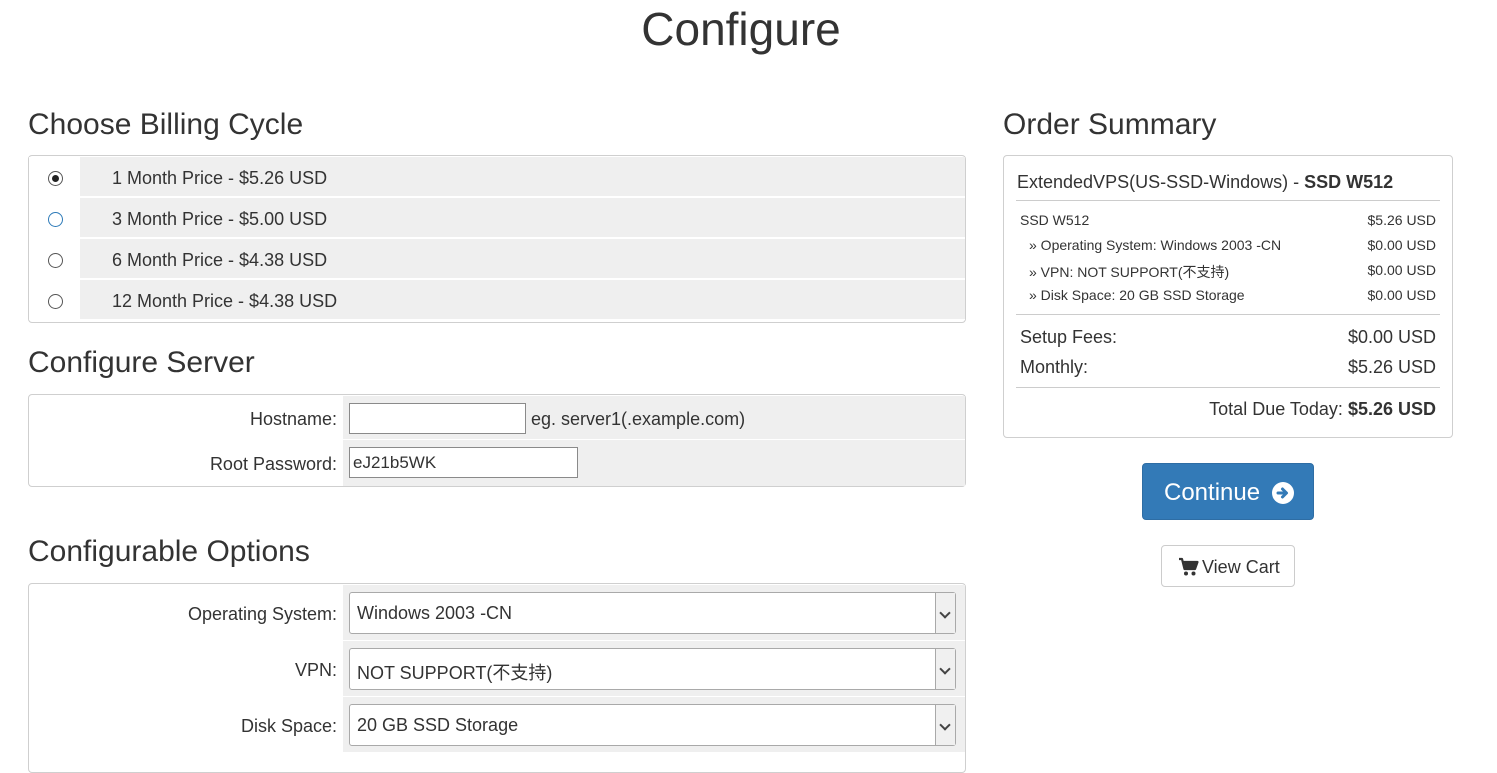  I want to click on shopping-cart-icon, so click(1189, 569).